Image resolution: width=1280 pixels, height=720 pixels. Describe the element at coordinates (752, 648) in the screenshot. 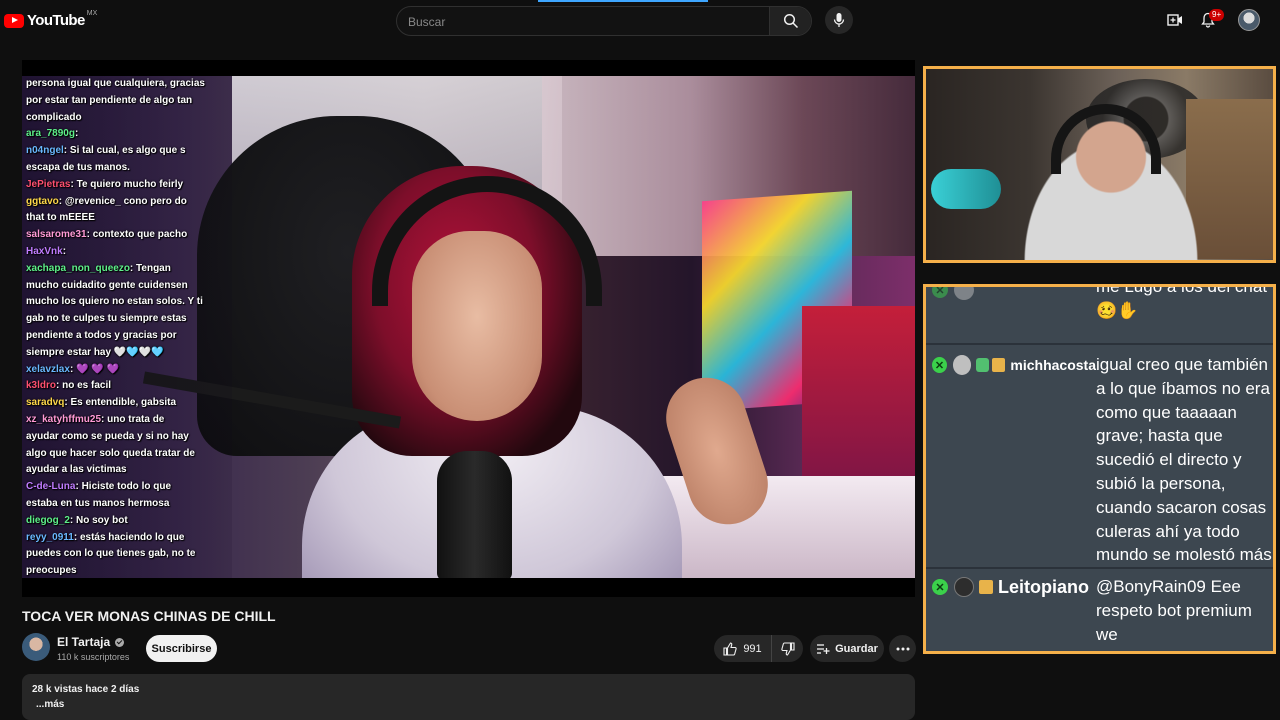

I see `like-count: 991` at that location.